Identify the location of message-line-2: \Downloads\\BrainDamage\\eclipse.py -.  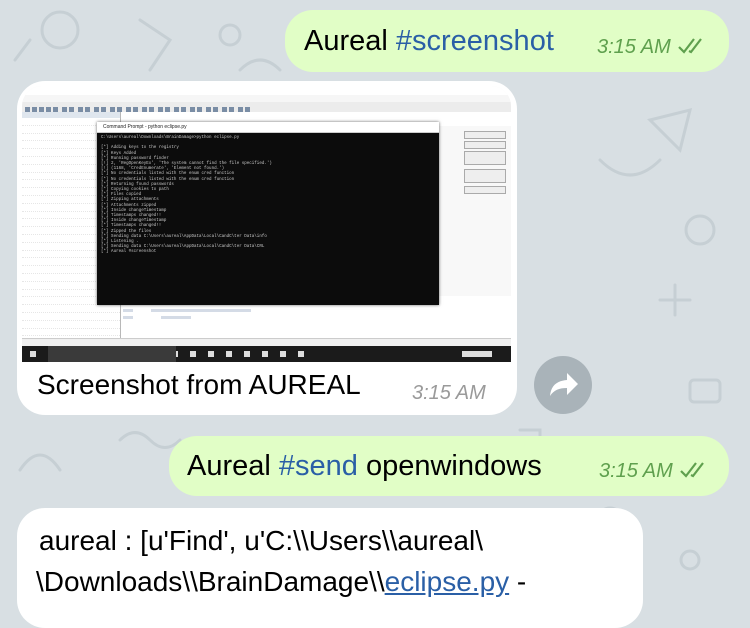
(281, 582).